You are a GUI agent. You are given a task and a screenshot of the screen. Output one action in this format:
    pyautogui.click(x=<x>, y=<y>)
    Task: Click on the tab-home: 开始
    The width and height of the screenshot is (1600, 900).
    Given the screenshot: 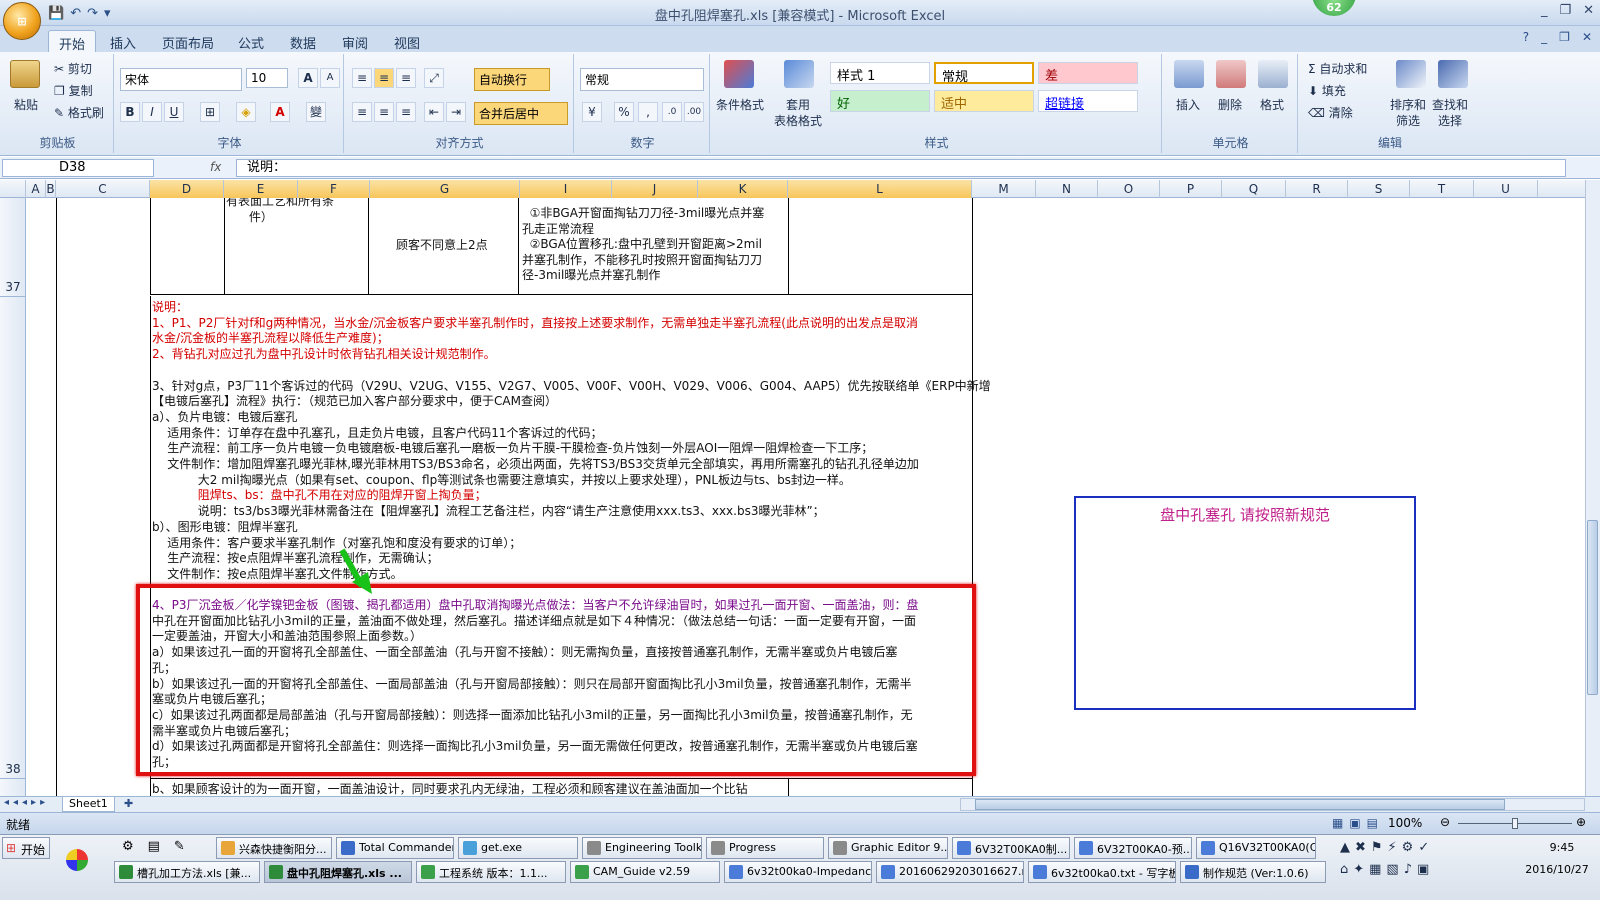 What is the action you would take?
    pyautogui.click(x=72, y=41)
    